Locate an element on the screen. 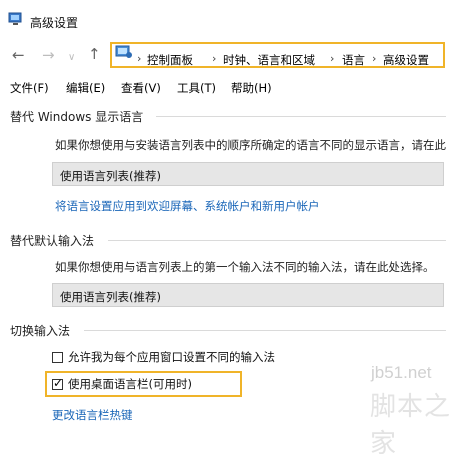 Image resolution: width=456 pixels, height=460 pixels. recent-locations-dropdown: ∨ is located at coordinates (71, 57).